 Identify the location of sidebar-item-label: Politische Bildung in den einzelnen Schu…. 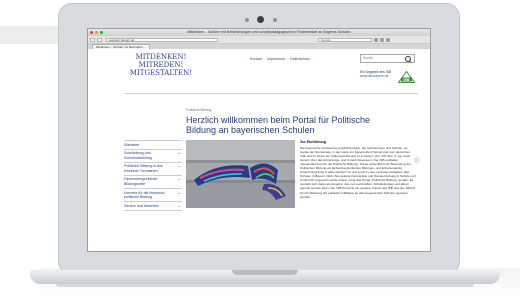
(144, 168).